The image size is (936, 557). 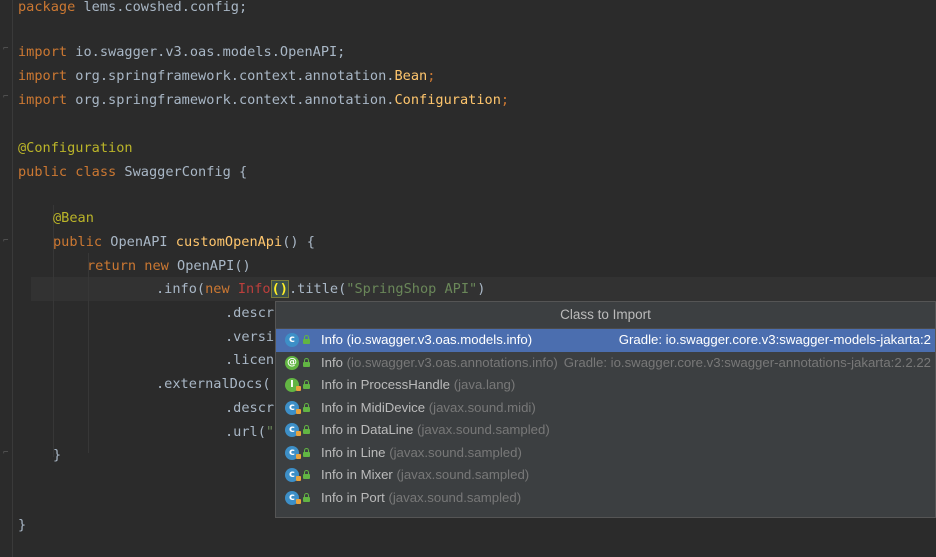 What do you see at coordinates (75, 148) in the screenshot?
I see `code-line-7: @Configuration` at bounding box center [75, 148].